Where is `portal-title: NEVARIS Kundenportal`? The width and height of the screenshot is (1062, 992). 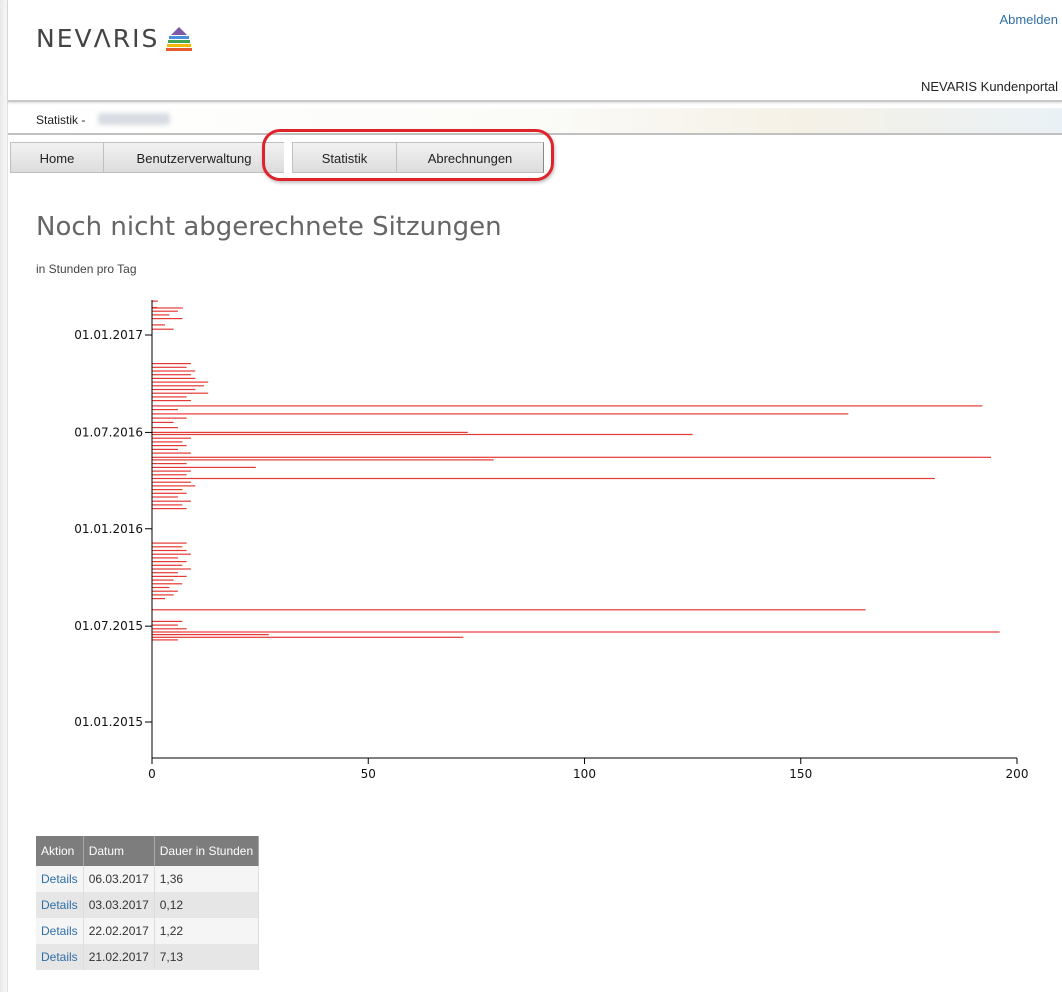 portal-title: NEVARIS Kundenportal is located at coordinates (989, 86).